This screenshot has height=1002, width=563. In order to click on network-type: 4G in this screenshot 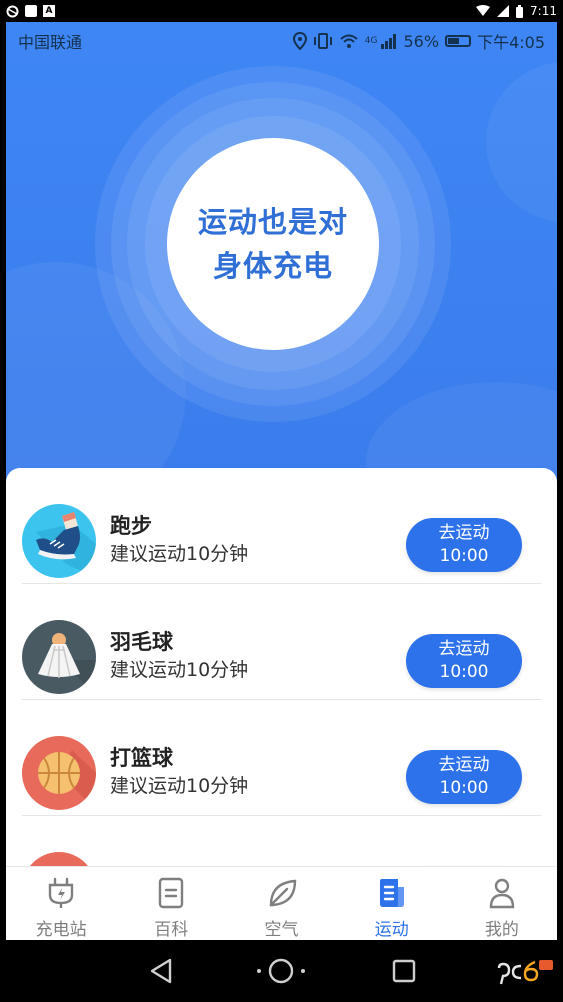, I will do `click(371, 41)`.